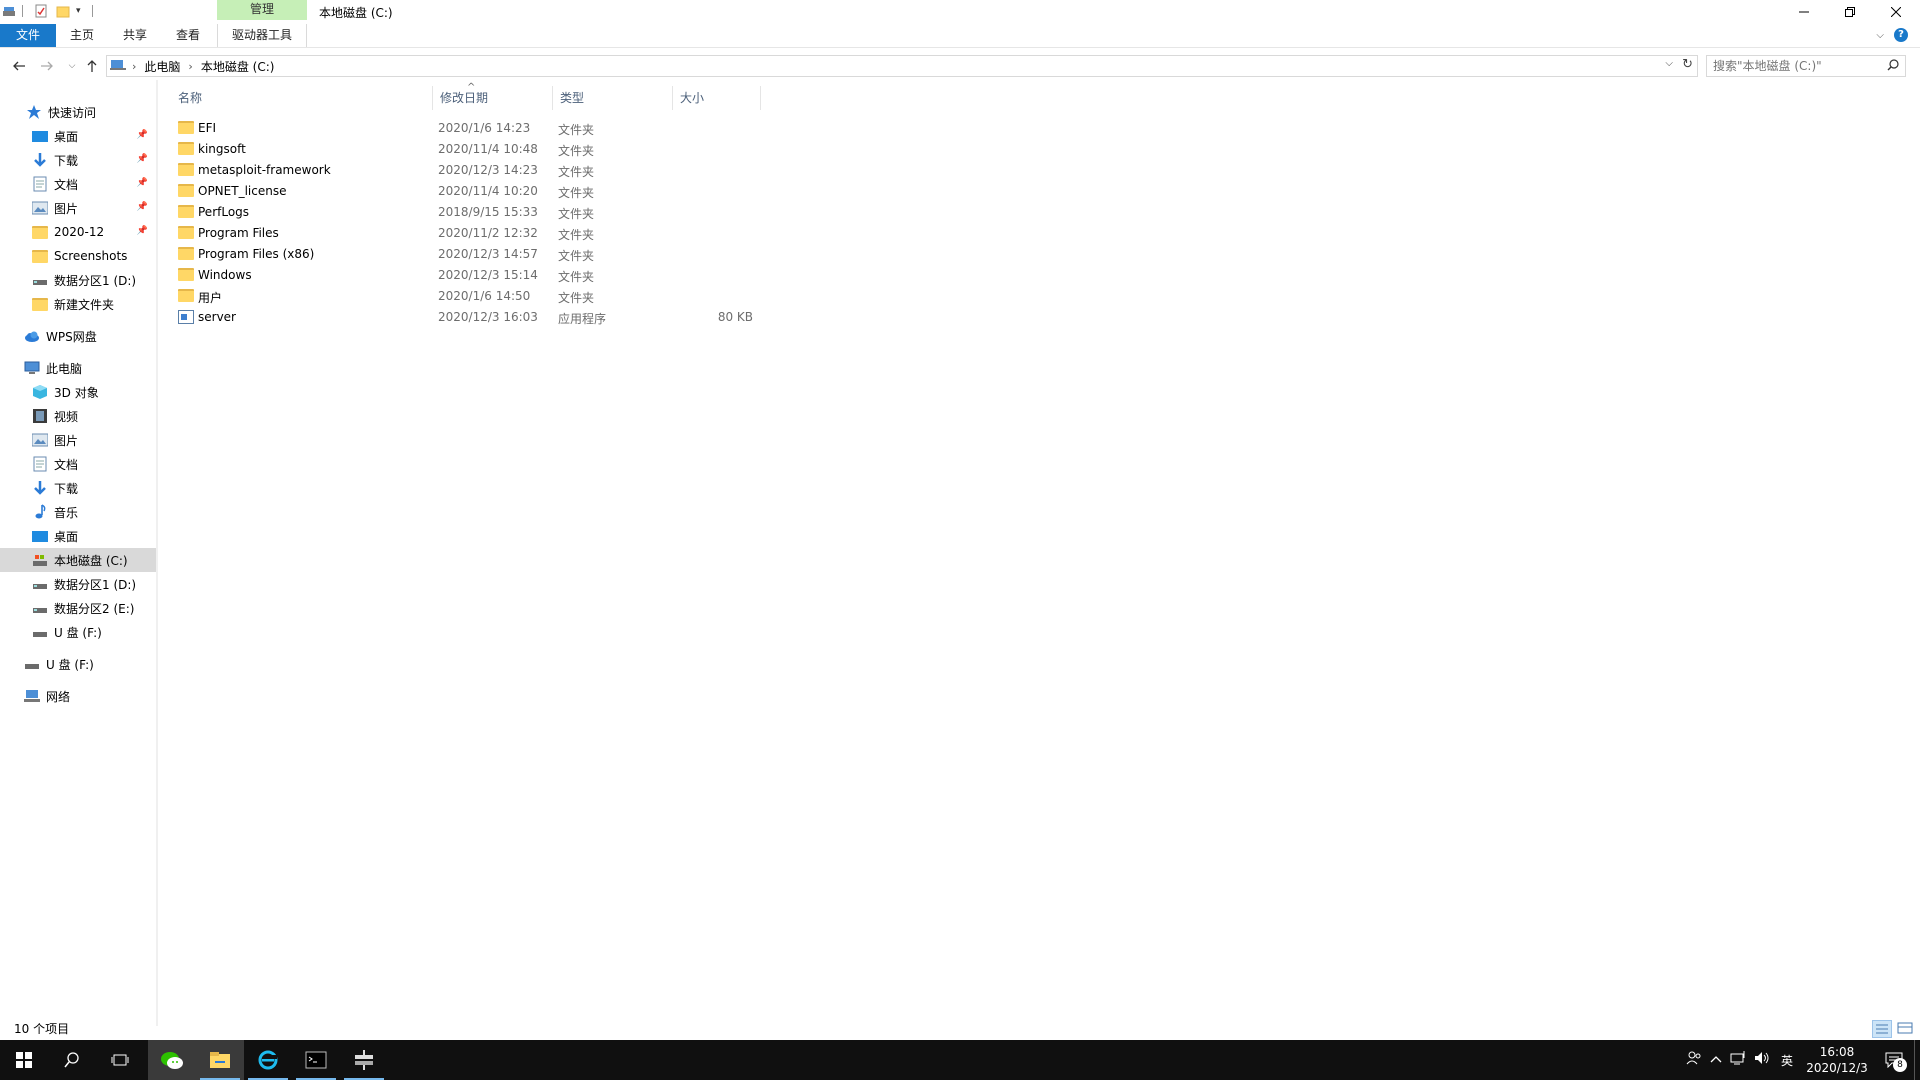 This screenshot has width=1920, height=1080. What do you see at coordinates (1837, 1060) in the screenshot?
I see `clock: 16:08 2020/12/3` at bounding box center [1837, 1060].